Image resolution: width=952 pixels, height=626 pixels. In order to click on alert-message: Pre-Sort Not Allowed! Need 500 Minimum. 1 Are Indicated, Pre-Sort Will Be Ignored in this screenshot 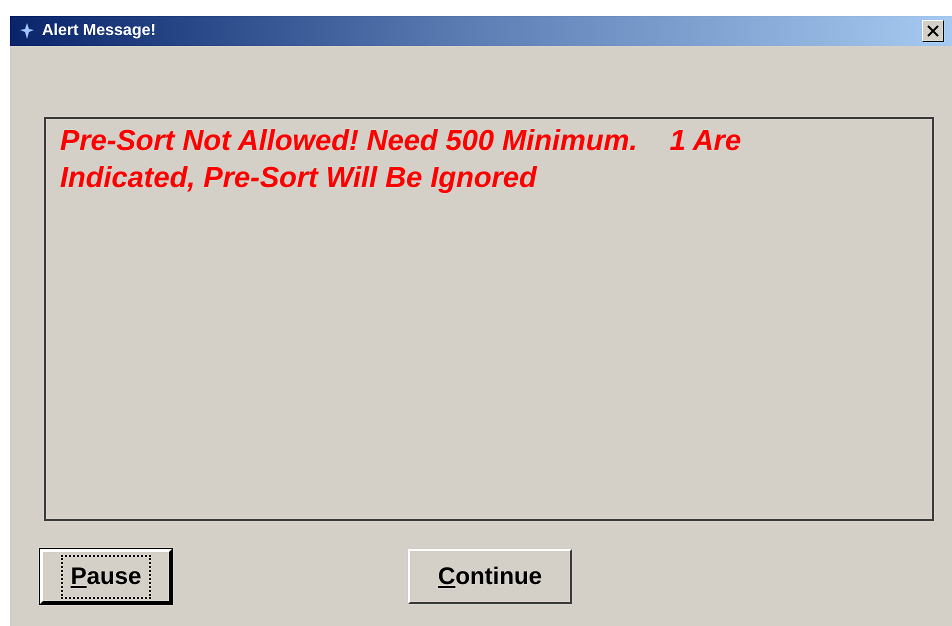, I will do `click(401, 160)`.